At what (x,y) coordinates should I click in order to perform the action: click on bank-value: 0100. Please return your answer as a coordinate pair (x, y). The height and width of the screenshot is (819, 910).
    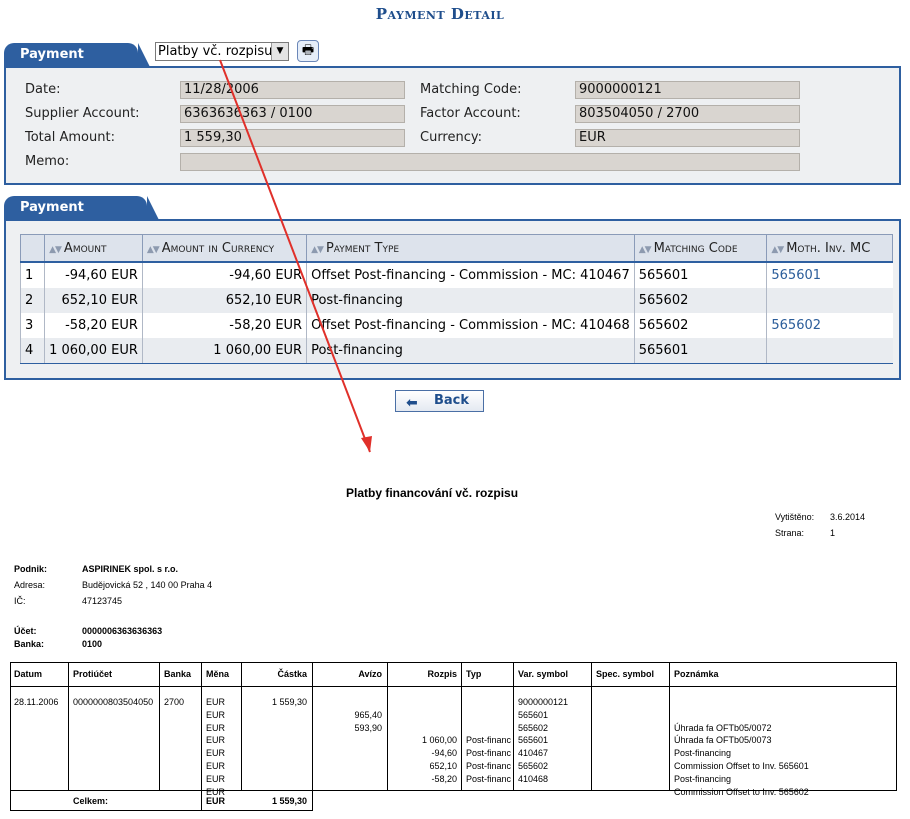
    Looking at the image, I should click on (92, 644).